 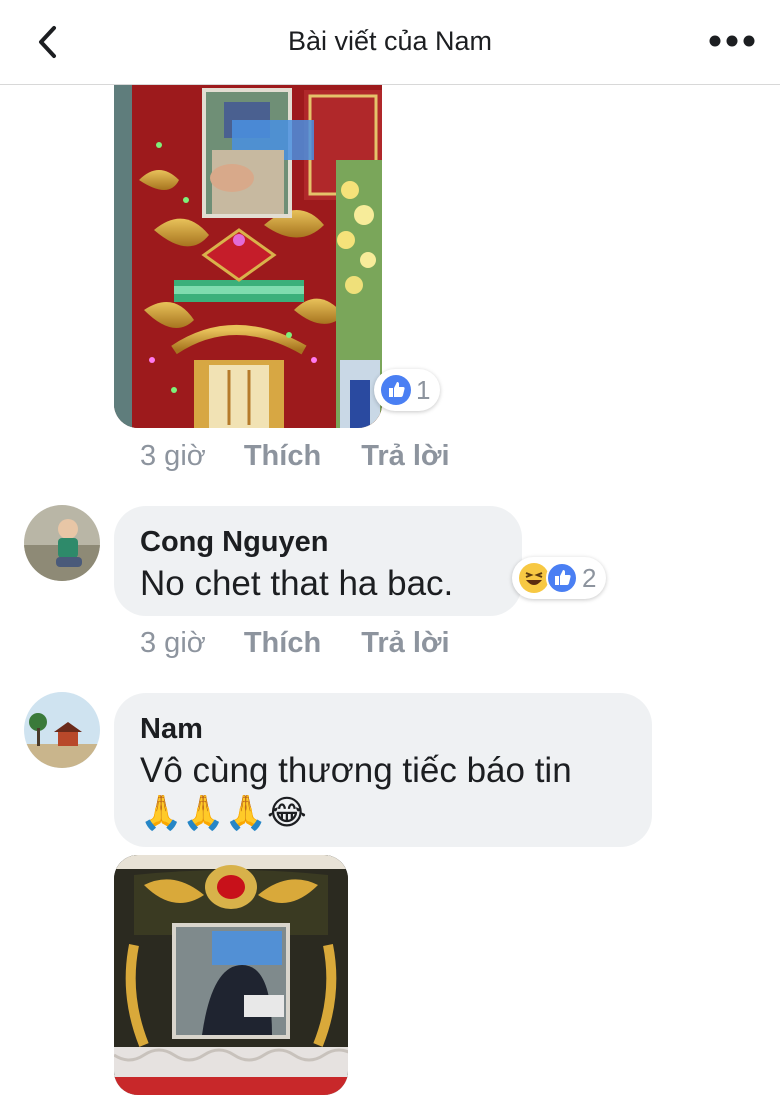 I want to click on comment-author: Cong Nguyen, so click(x=234, y=542).